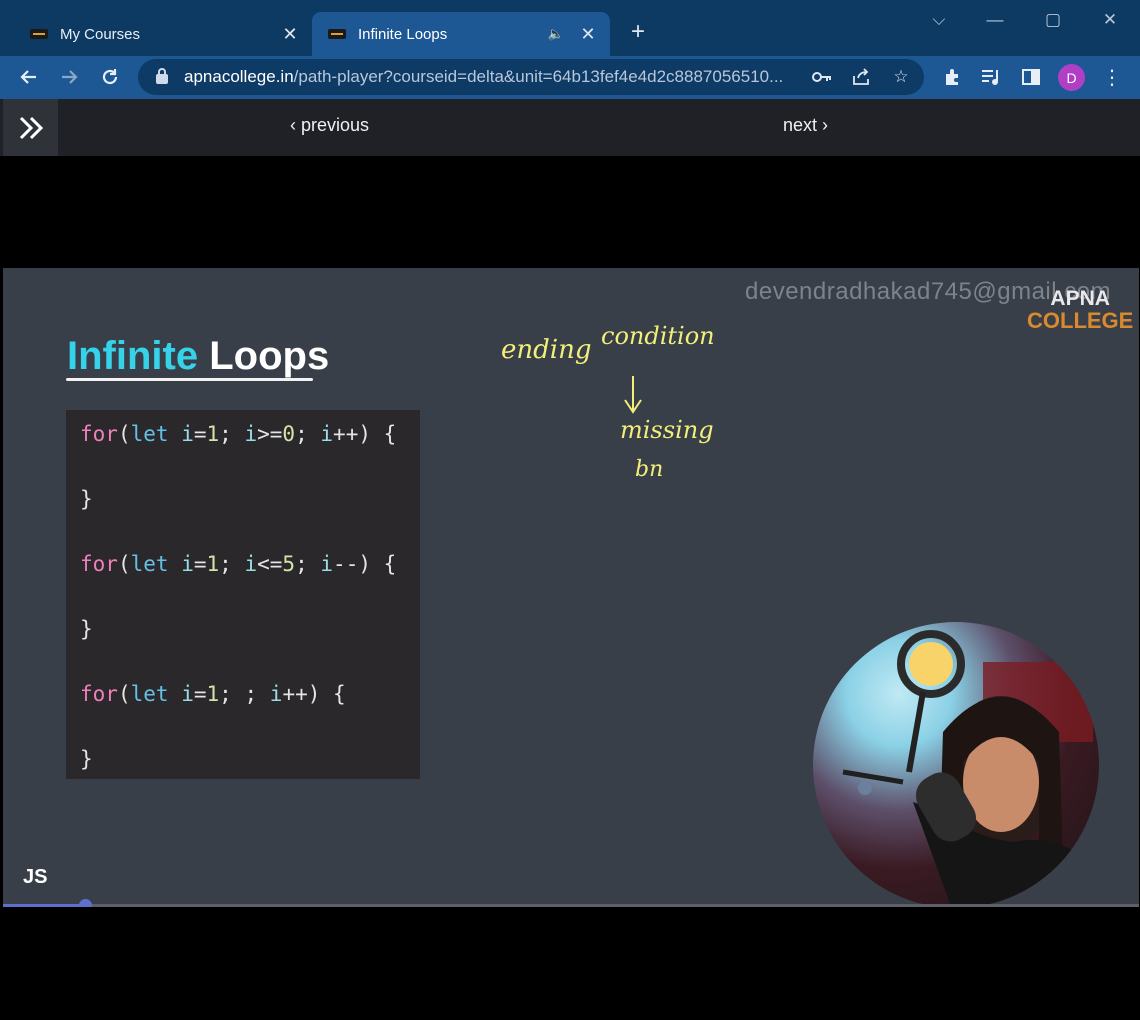  Describe the element at coordinates (110, 77) in the screenshot. I see `reload-icon` at that location.